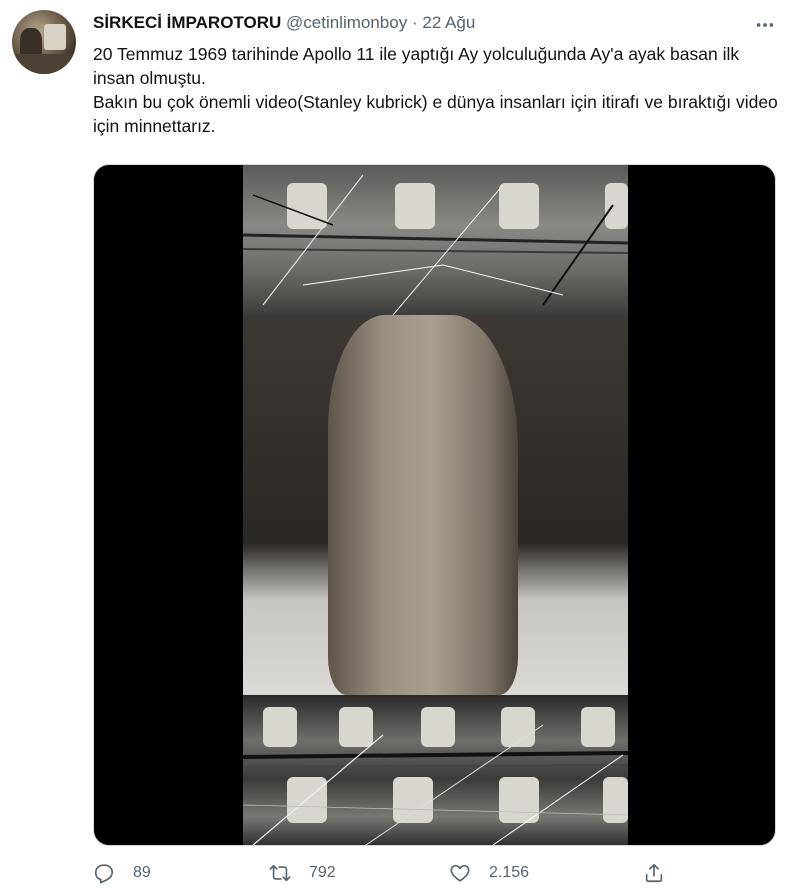 The height and width of the screenshot is (895, 794). Describe the element at coordinates (765, 25) in the screenshot. I see `more-horizontal-icon` at that location.